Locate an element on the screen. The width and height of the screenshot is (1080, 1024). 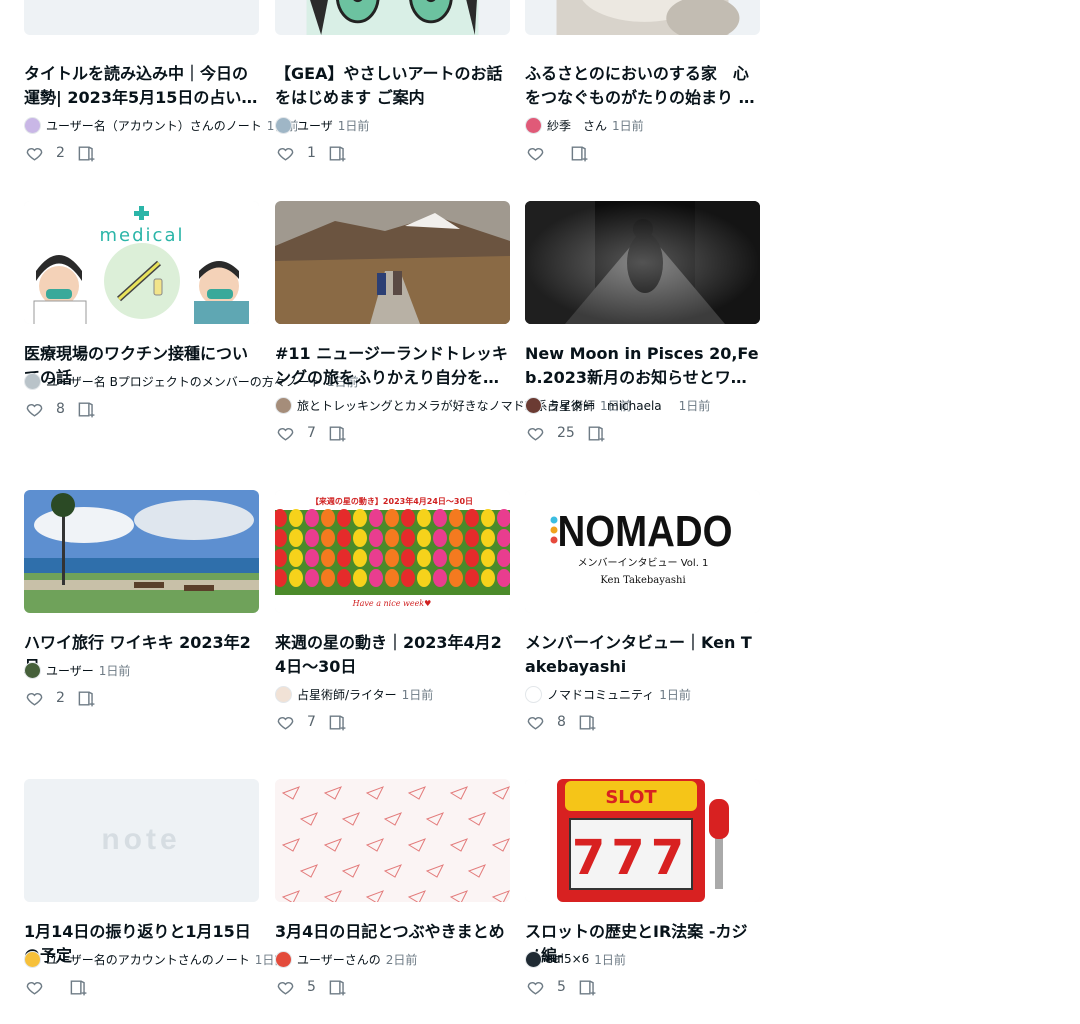
card-author: 占星術師 michaela 1日前 is located at coordinates (617, 405).